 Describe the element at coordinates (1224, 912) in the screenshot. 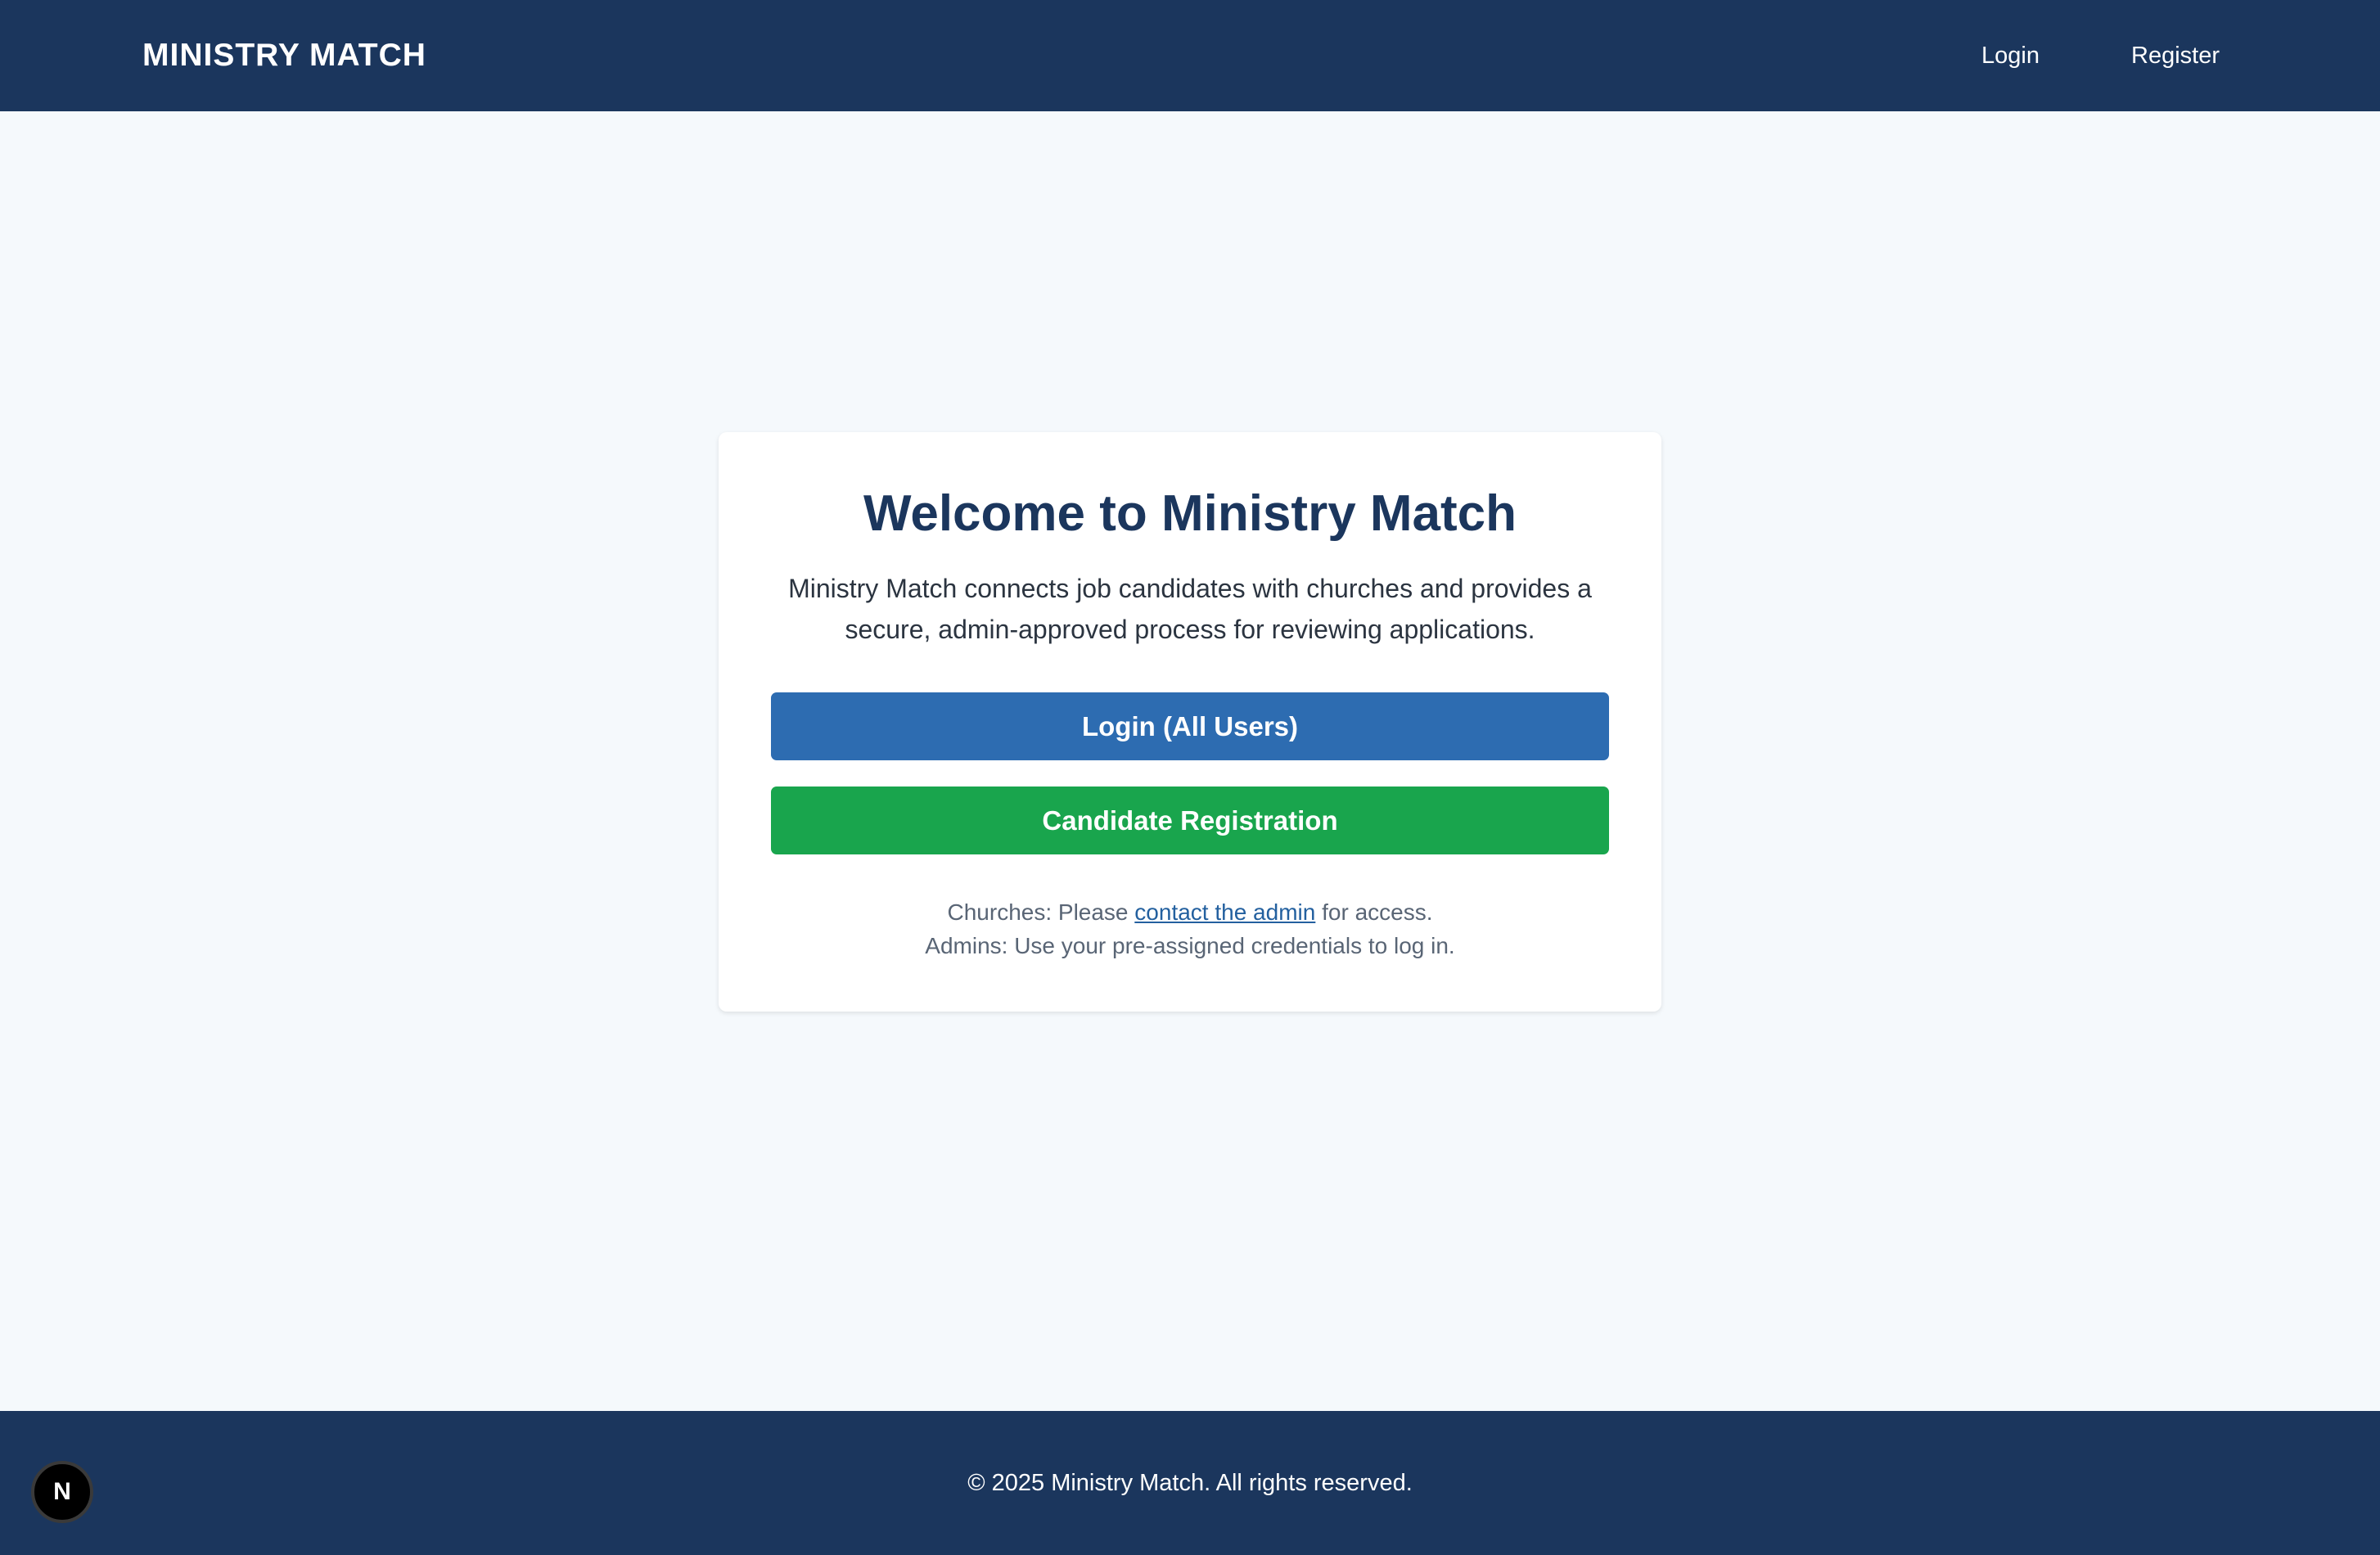

I see `contact-admin-link: contact the admin` at that location.